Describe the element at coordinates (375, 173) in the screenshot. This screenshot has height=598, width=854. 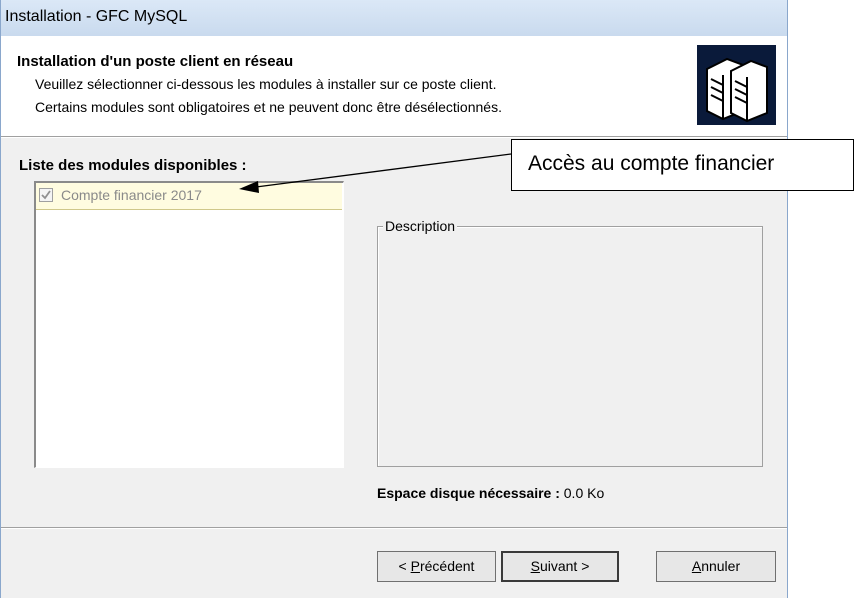
I see `callout-arrow-icon` at that location.